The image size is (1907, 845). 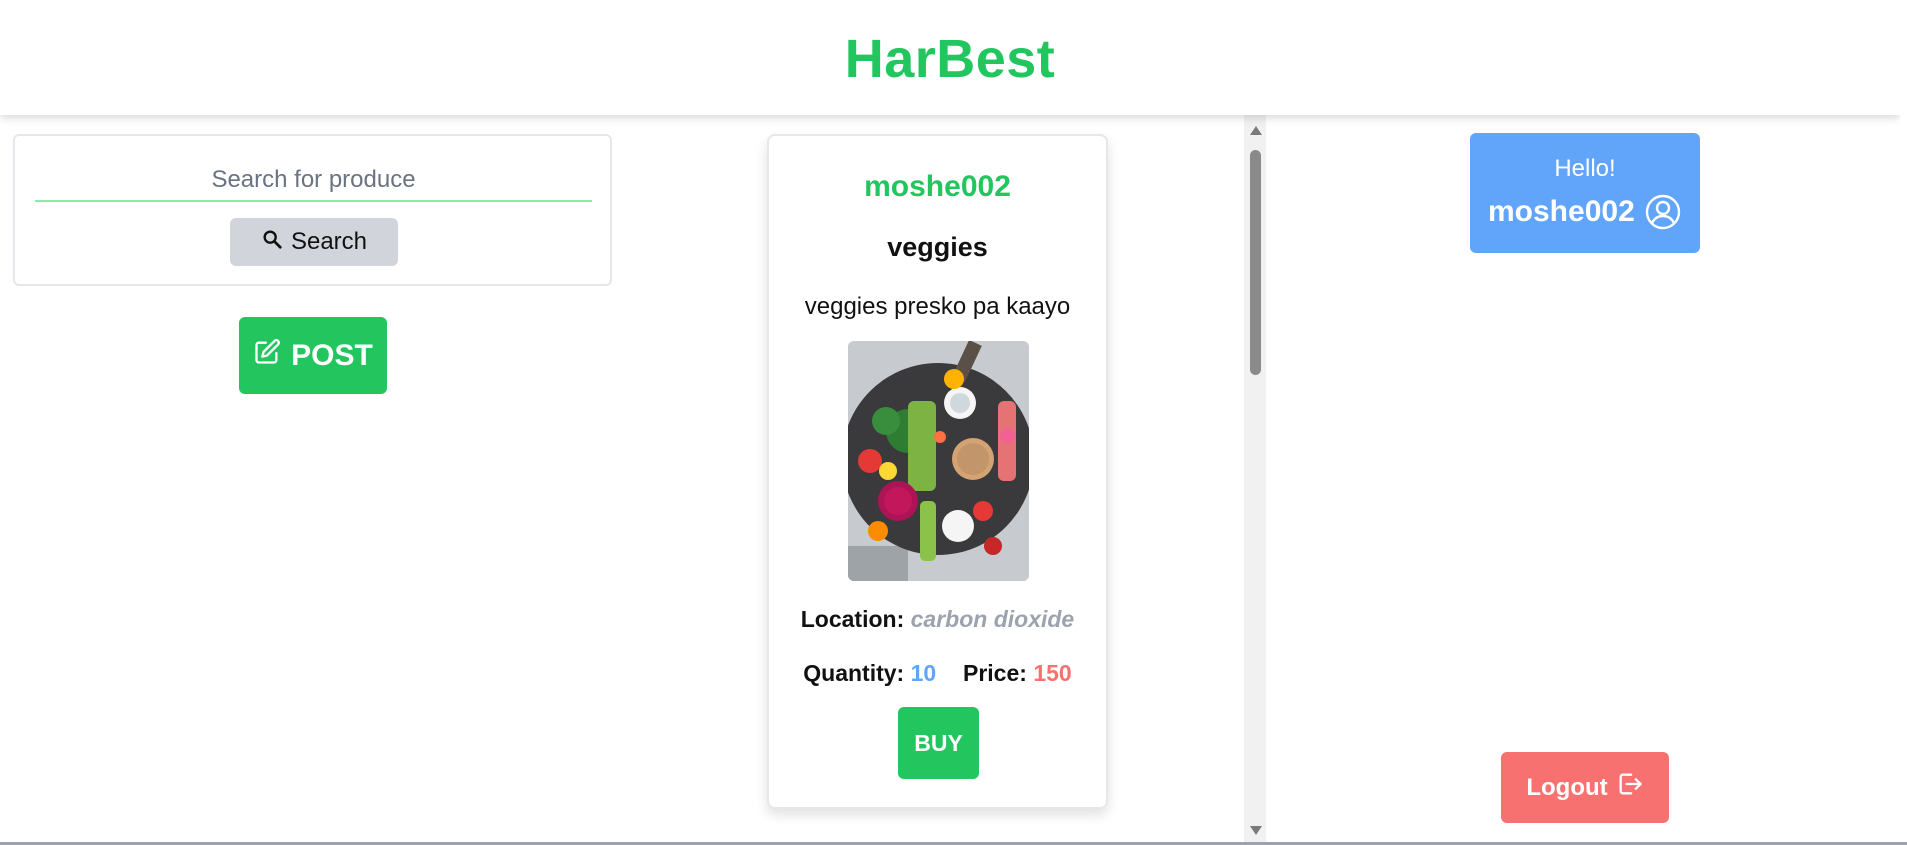 I want to click on location-value: carbon dioxide, so click(x=992, y=619).